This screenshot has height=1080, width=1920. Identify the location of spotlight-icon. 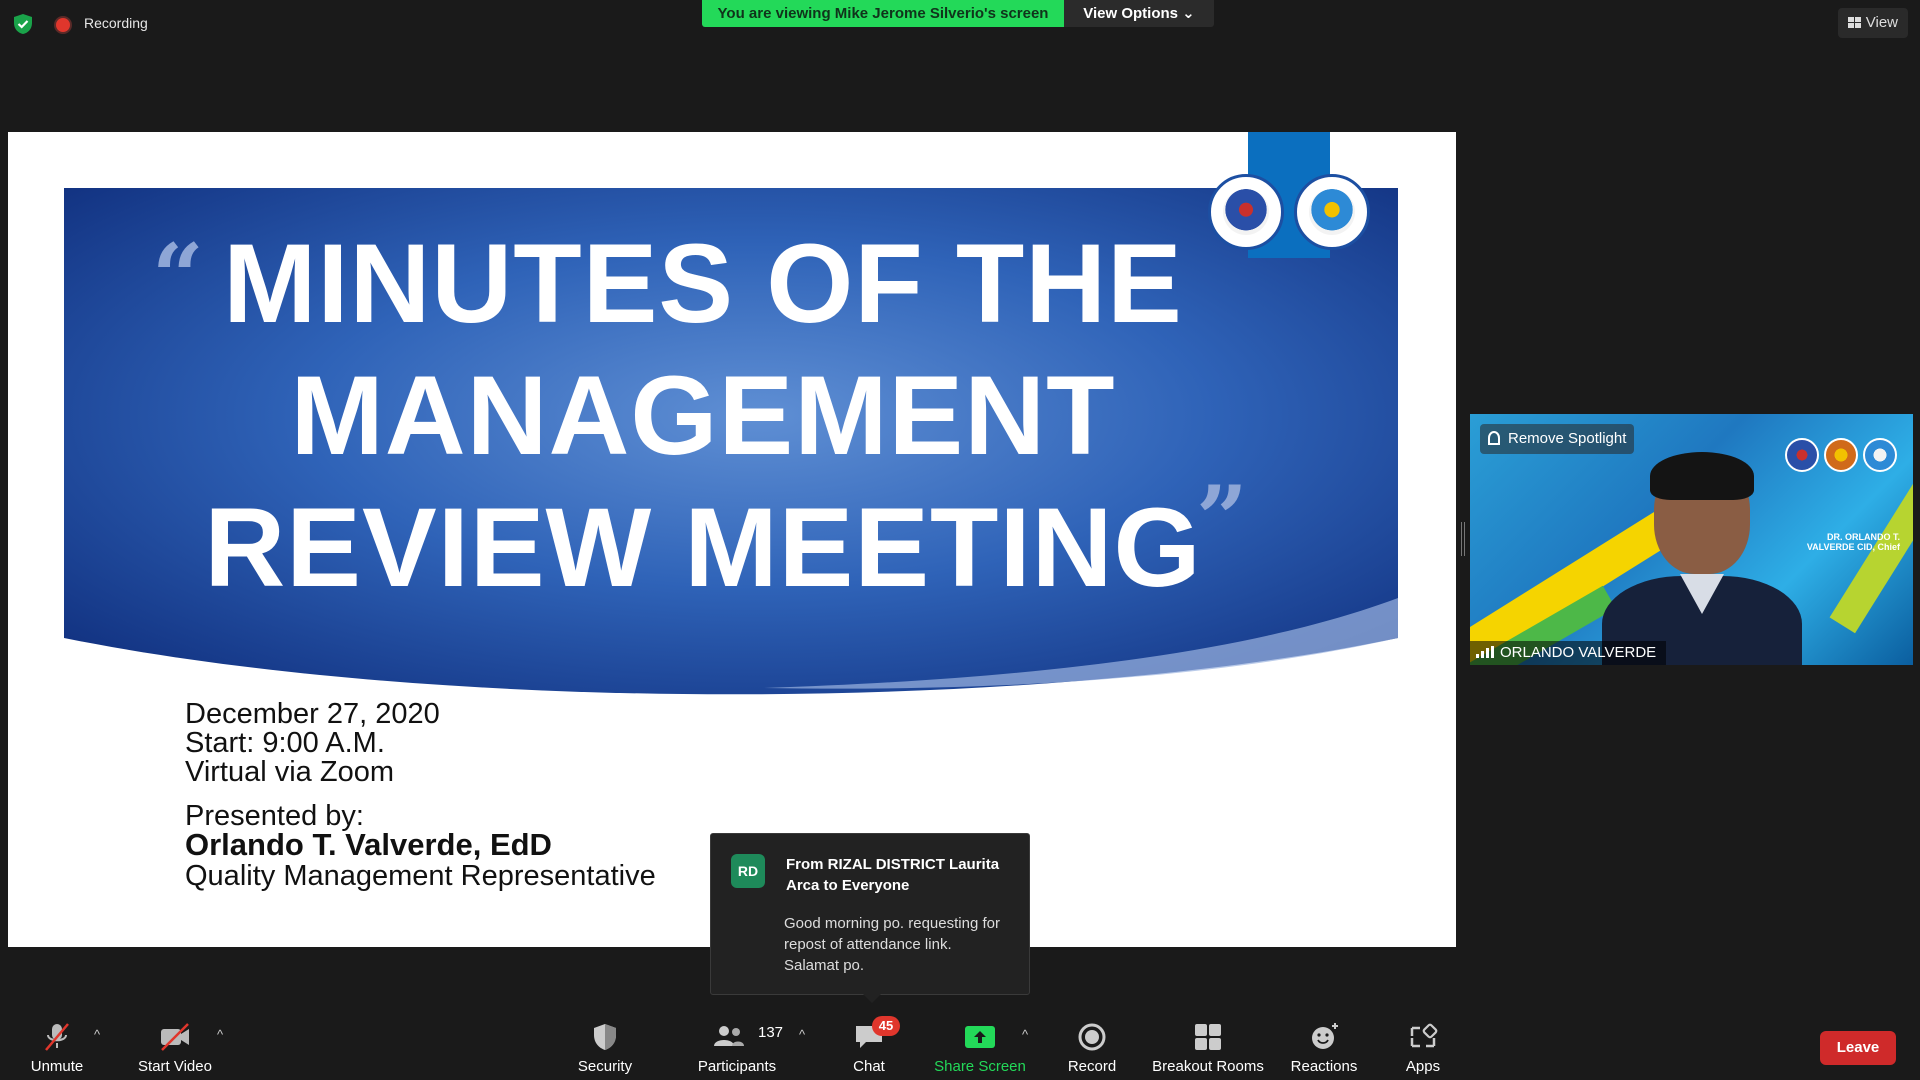
(1494, 438).